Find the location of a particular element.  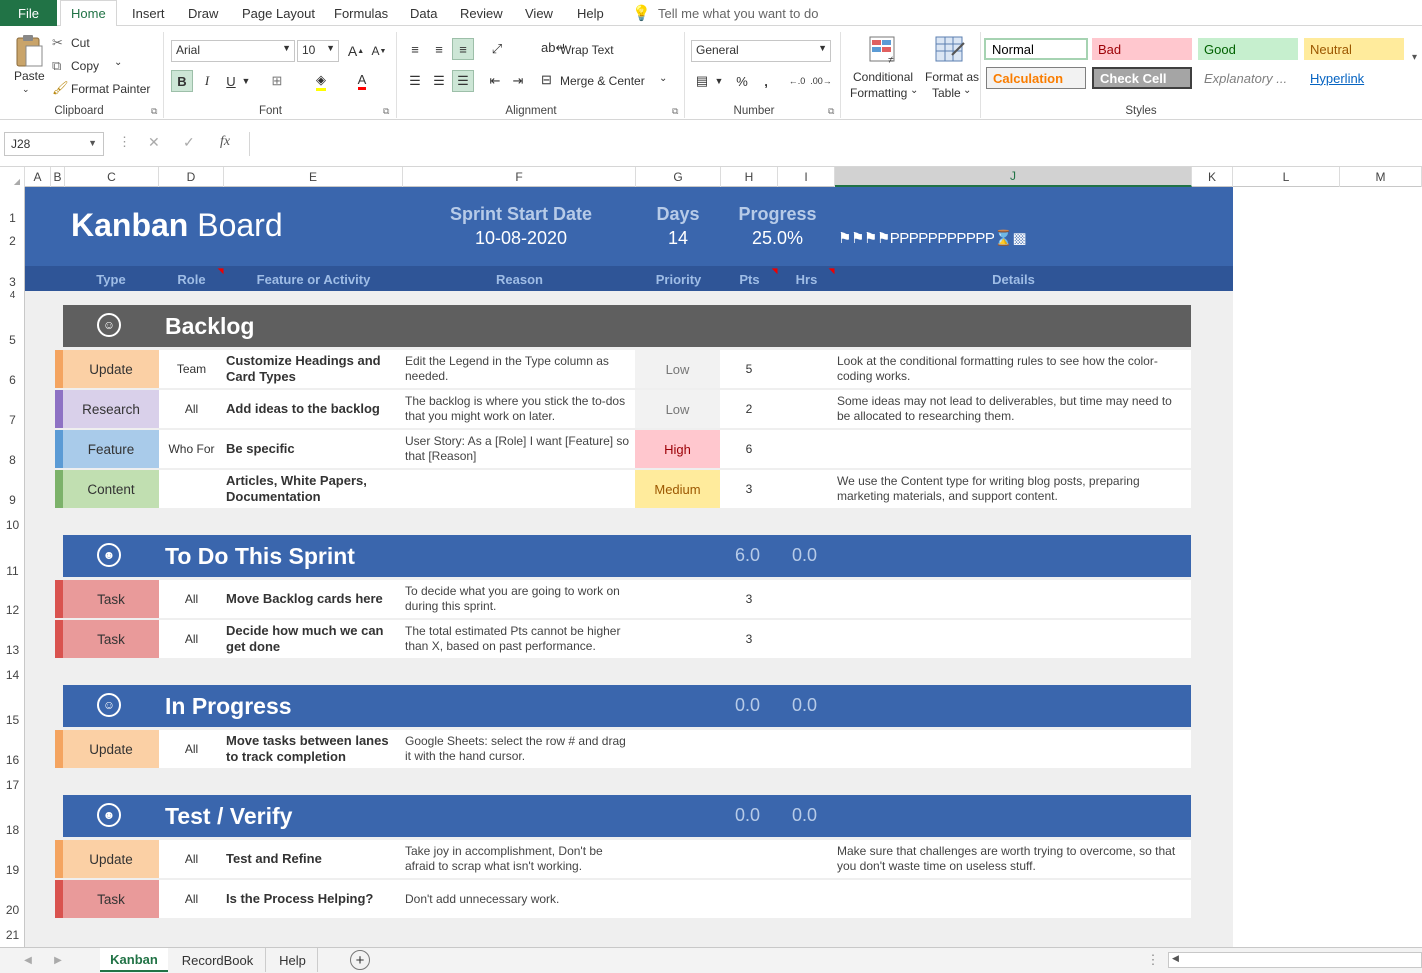

row-header: 12 is located at coordinates (12, 610).